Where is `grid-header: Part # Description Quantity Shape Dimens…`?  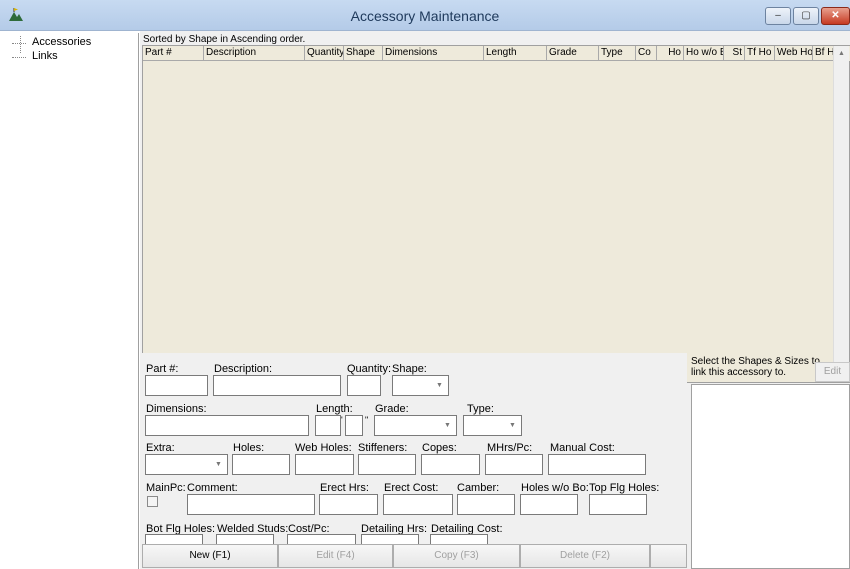 grid-header: Part # Description Quantity Shape Dimens… is located at coordinates (496, 53).